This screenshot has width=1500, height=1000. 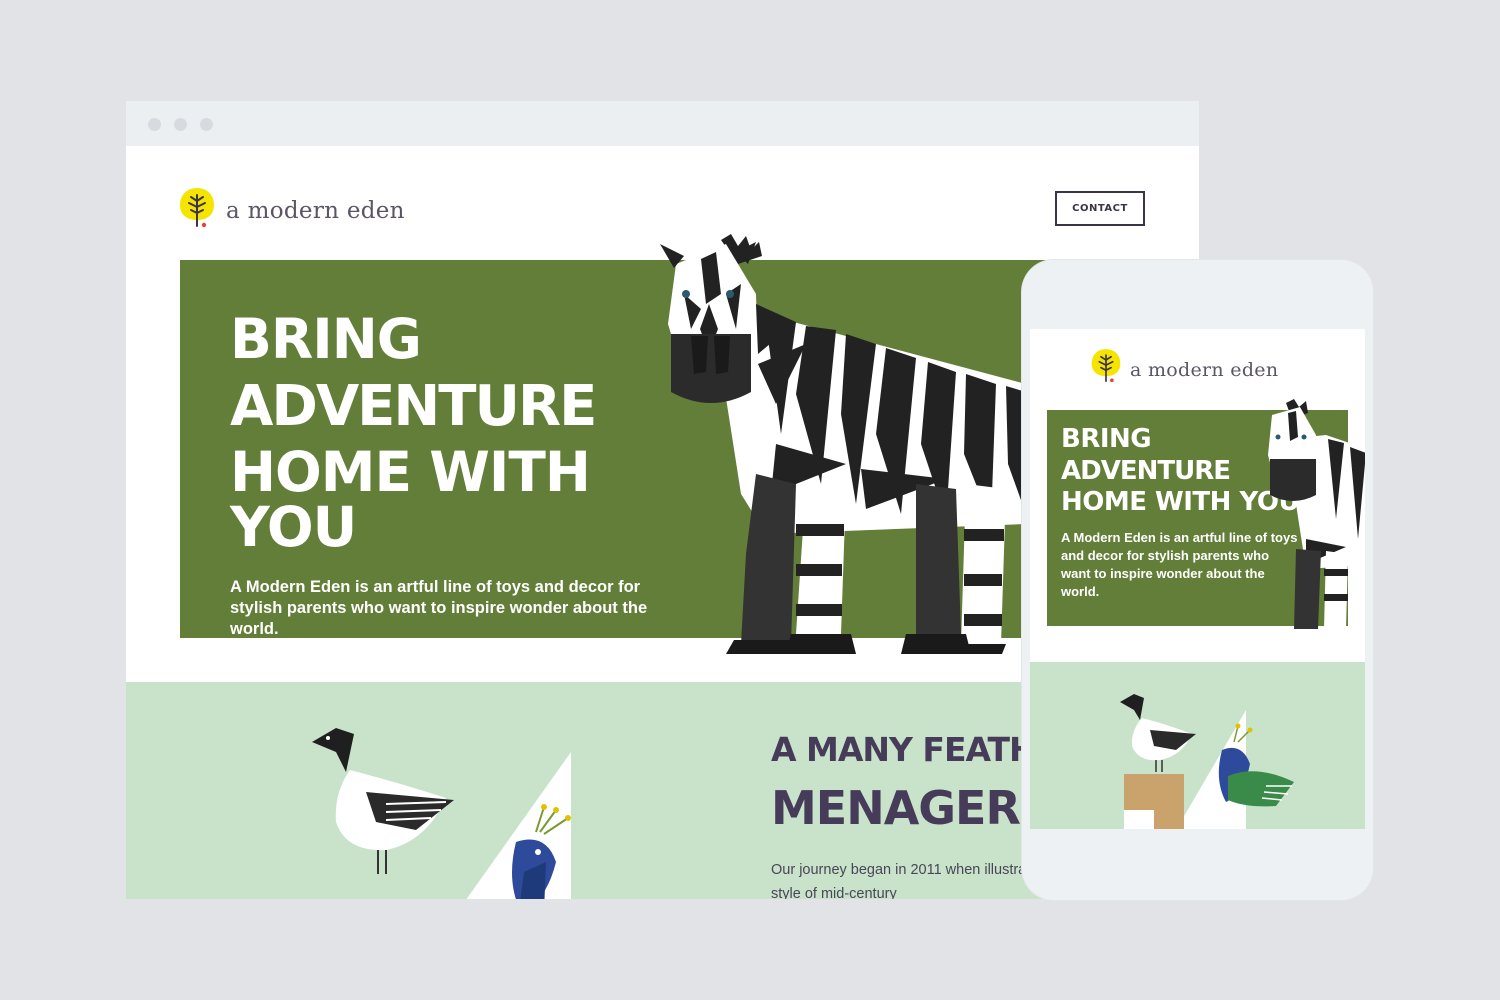 What do you see at coordinates (1256, 765) in the screenshot?
I see `peacock-illustration` at bounding box center [1256, 765].